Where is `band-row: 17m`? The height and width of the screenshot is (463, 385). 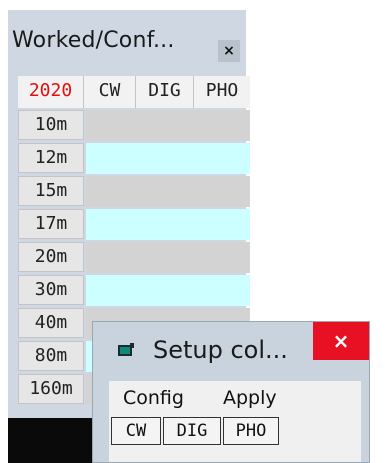
band-row: 17m is located at coordinates (134, 225).